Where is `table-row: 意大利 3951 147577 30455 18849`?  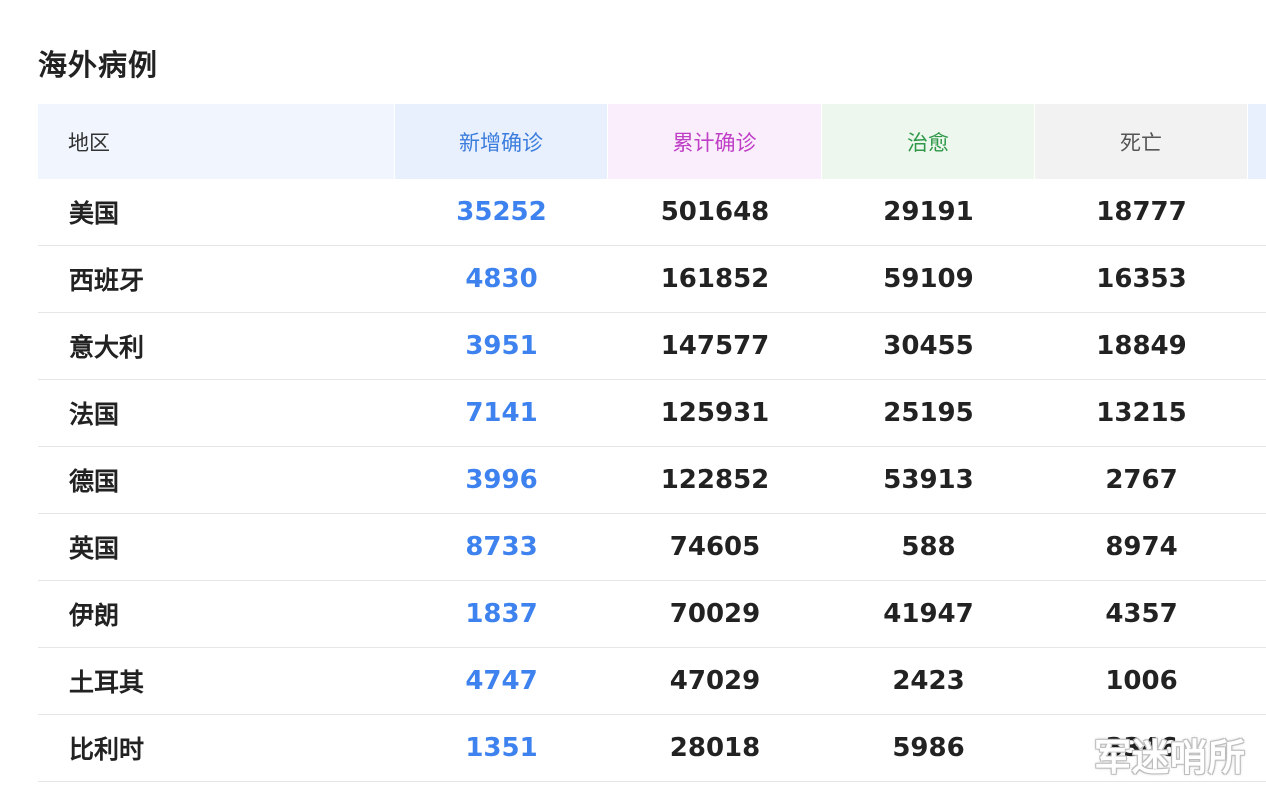
table-row: 意大利 3951 147577 30455 18849 is located at coordinates (652, 346).